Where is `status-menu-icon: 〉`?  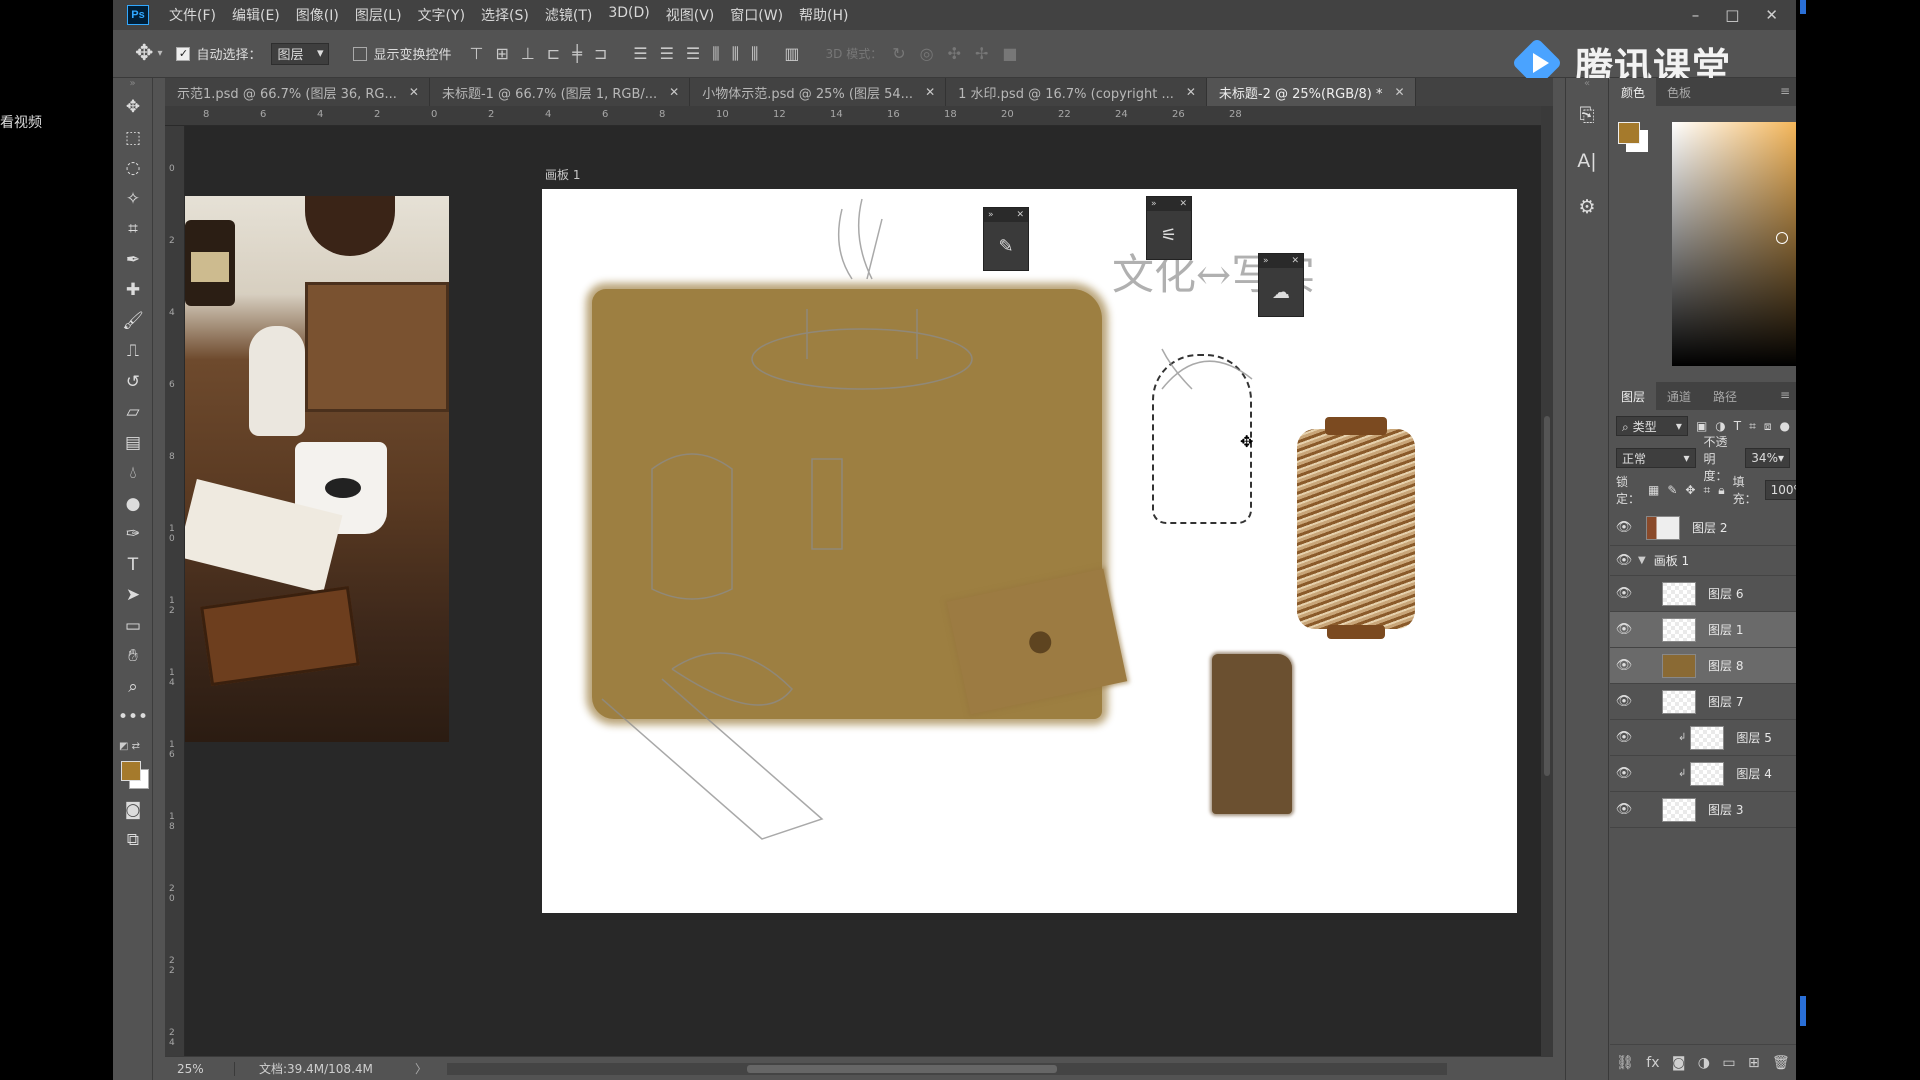
status-menu-icon: 〉 is located at coordinates (421, 1068).